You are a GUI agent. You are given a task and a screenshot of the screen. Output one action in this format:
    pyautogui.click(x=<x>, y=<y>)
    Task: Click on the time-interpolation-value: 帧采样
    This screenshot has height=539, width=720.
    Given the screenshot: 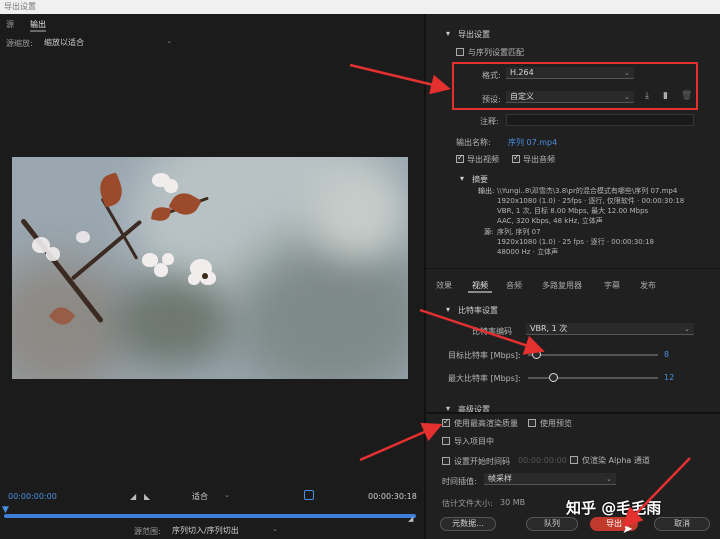 What is the action you would take?
    pyautogui.click(x=500, y=478)
    